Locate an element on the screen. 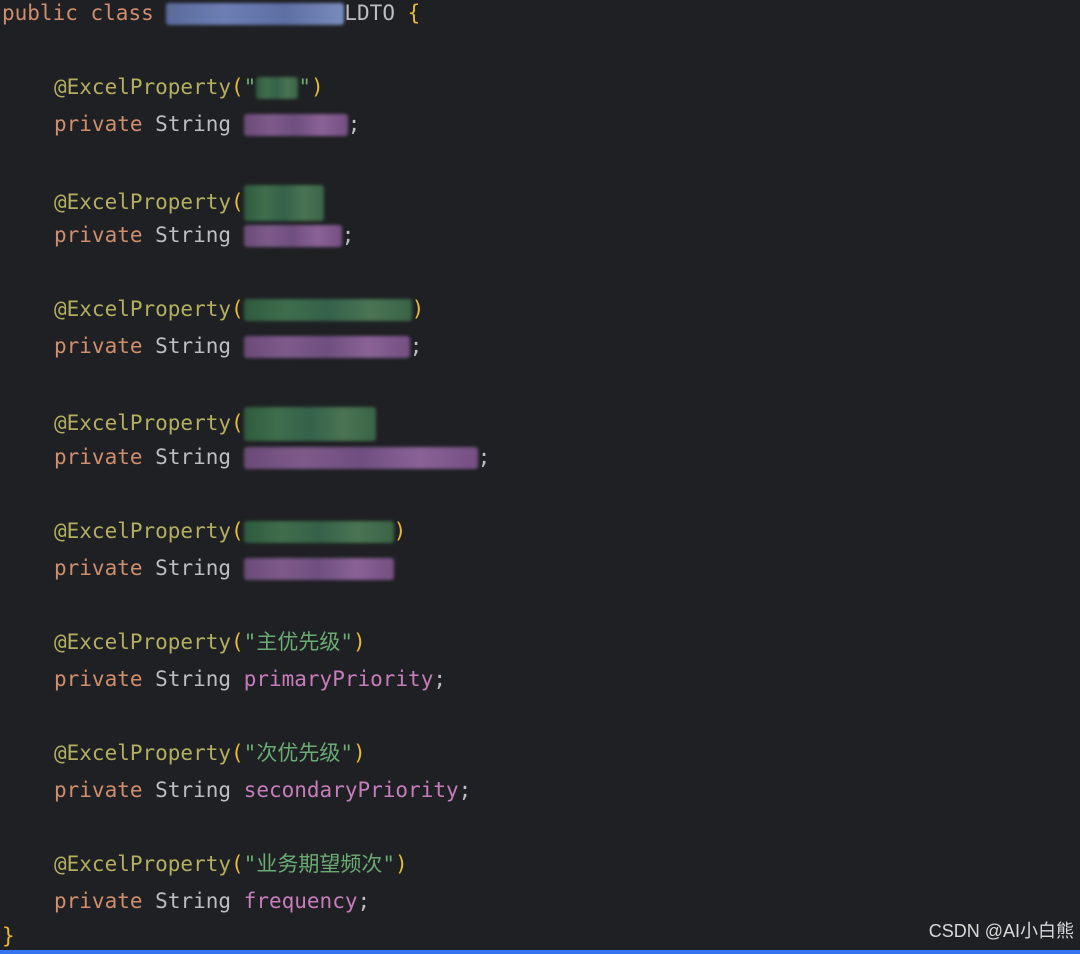  field-declaration: private String secondaryPriority; is located at coordinates (263, 790).